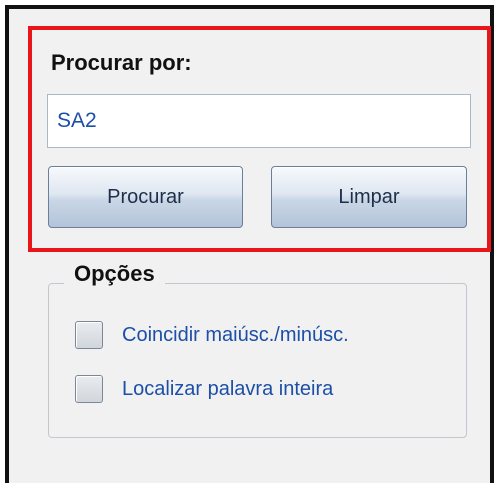 Image resolution: width=499 pixels, height=483 pixels. Describe the element at coordinates (145, 197) in the screenshot. I see `search-button: Procurar` at that location.